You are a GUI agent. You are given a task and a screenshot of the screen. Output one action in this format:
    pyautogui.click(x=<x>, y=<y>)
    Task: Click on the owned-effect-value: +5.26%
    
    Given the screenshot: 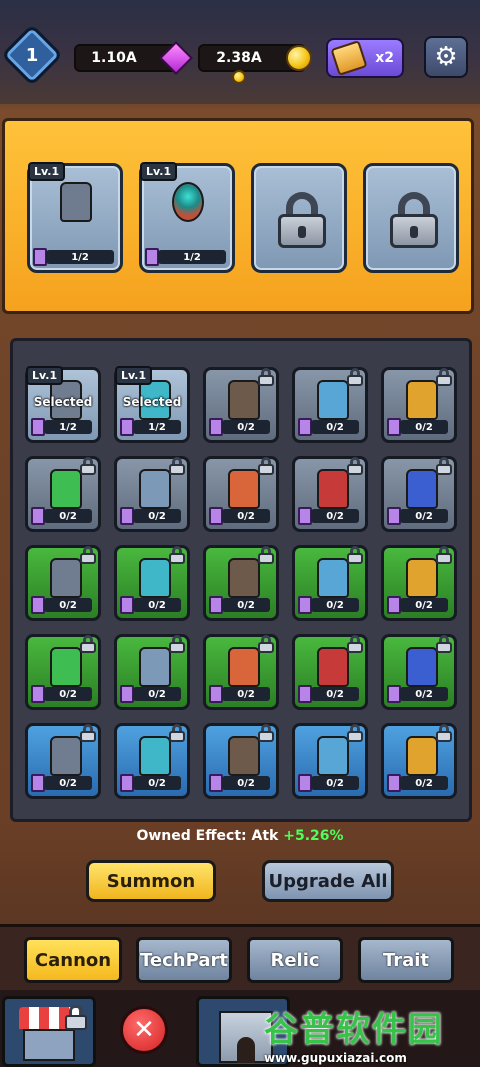 What is the action you would take?
    pyautogui.click(x=313, y=836)
    